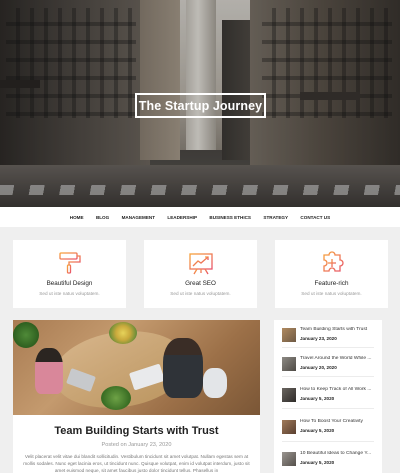  I want to click on recent-post-date: January 20, 2020, so click(318, 367).